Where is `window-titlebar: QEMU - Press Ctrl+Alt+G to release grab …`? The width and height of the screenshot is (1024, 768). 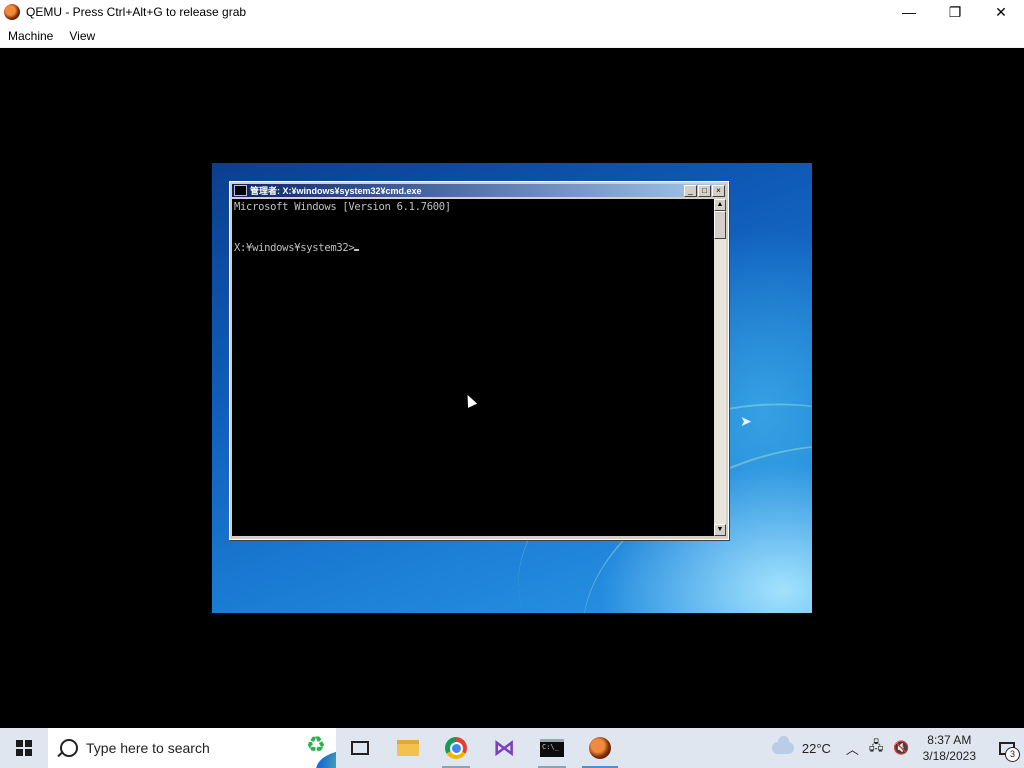 window-titlebar: QEMU - Press Ctrl+Alt+G to release grab … is located at coordinates (512, 12).